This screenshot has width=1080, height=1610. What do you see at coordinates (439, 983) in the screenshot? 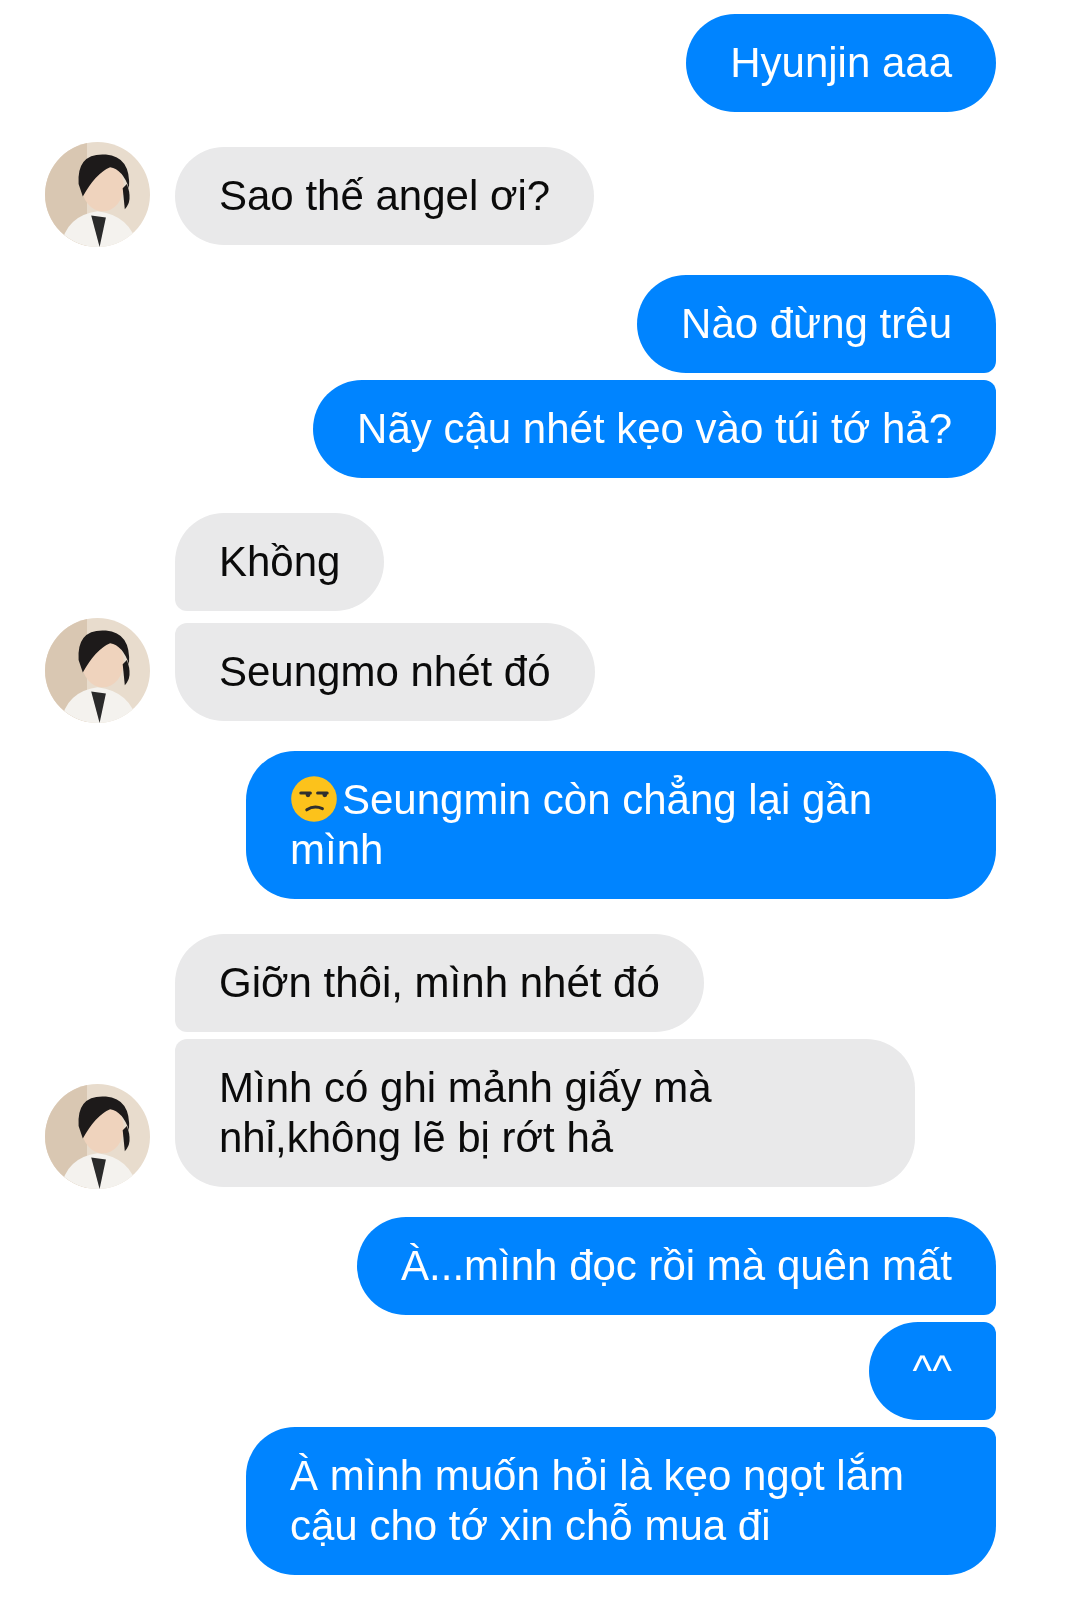
I see `message-bubble: Giỡn thôi, mình nhét đó` at bounding box center [439, 983].